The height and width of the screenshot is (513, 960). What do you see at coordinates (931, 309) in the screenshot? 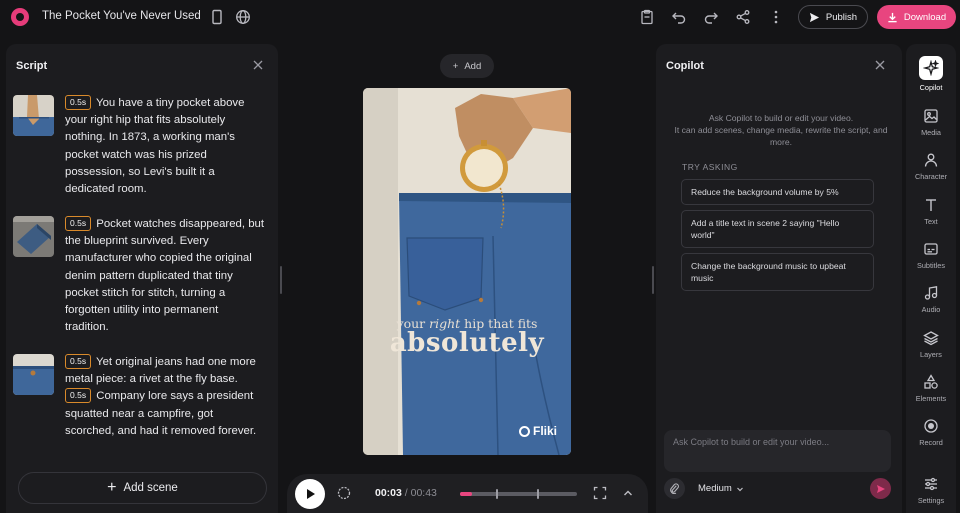
I see `rail-label: Audio` at bounding box center [931, 309].